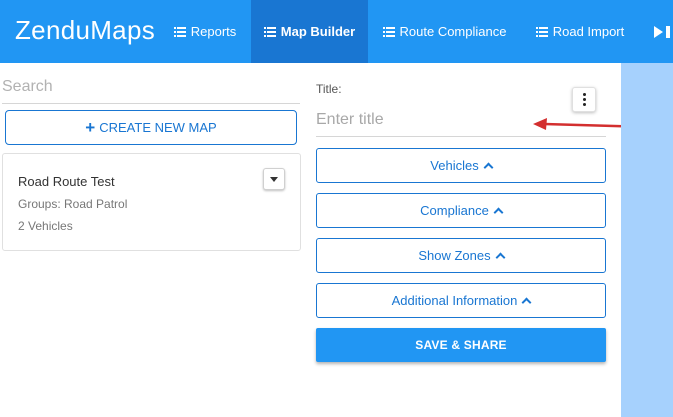 This screenshot has height=417, width=673. I want to click on create-new-map-button: + CREATE NEW MAP, so click(151, 127).